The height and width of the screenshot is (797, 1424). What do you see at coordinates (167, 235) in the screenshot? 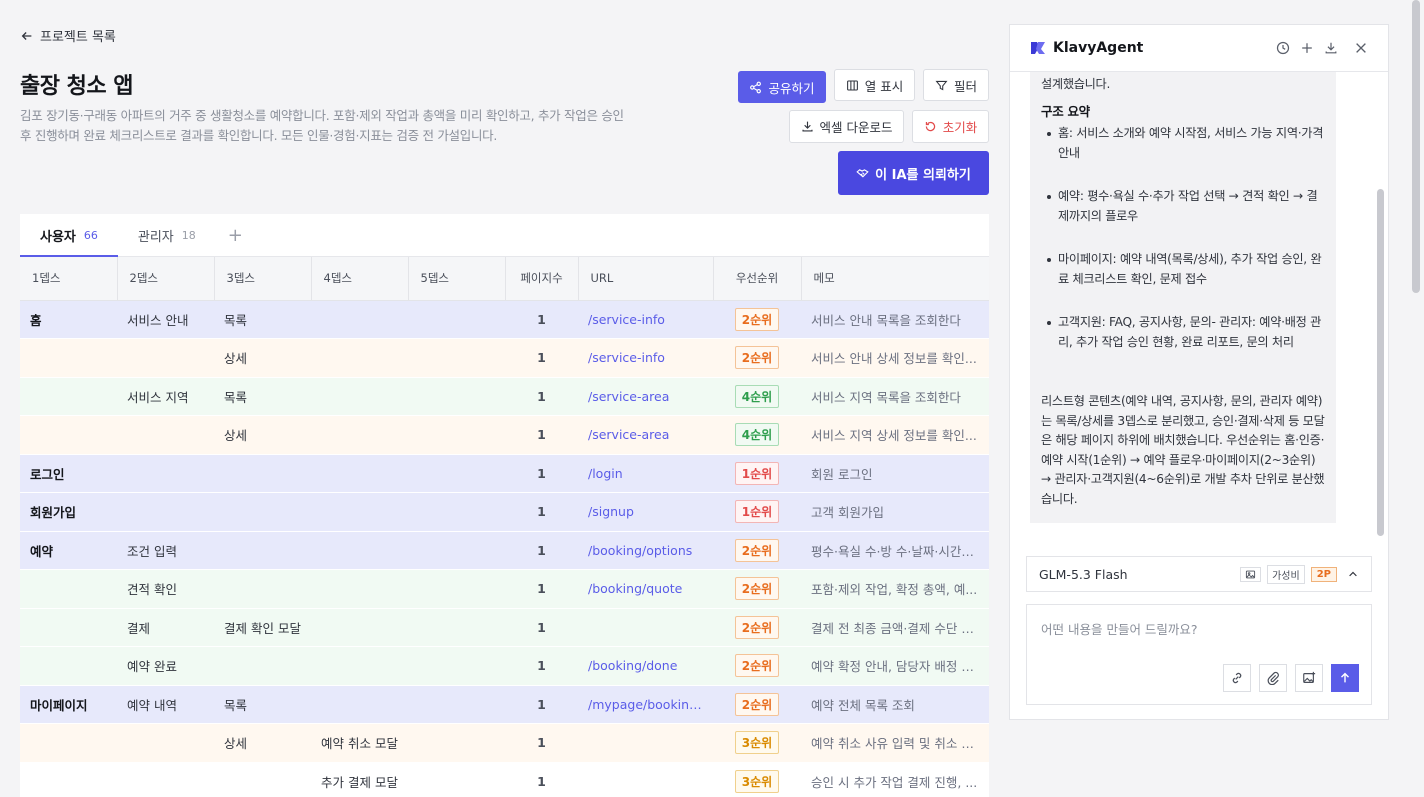
I see `tab-admin: 관리자 18` at bounding box center [167, 235].